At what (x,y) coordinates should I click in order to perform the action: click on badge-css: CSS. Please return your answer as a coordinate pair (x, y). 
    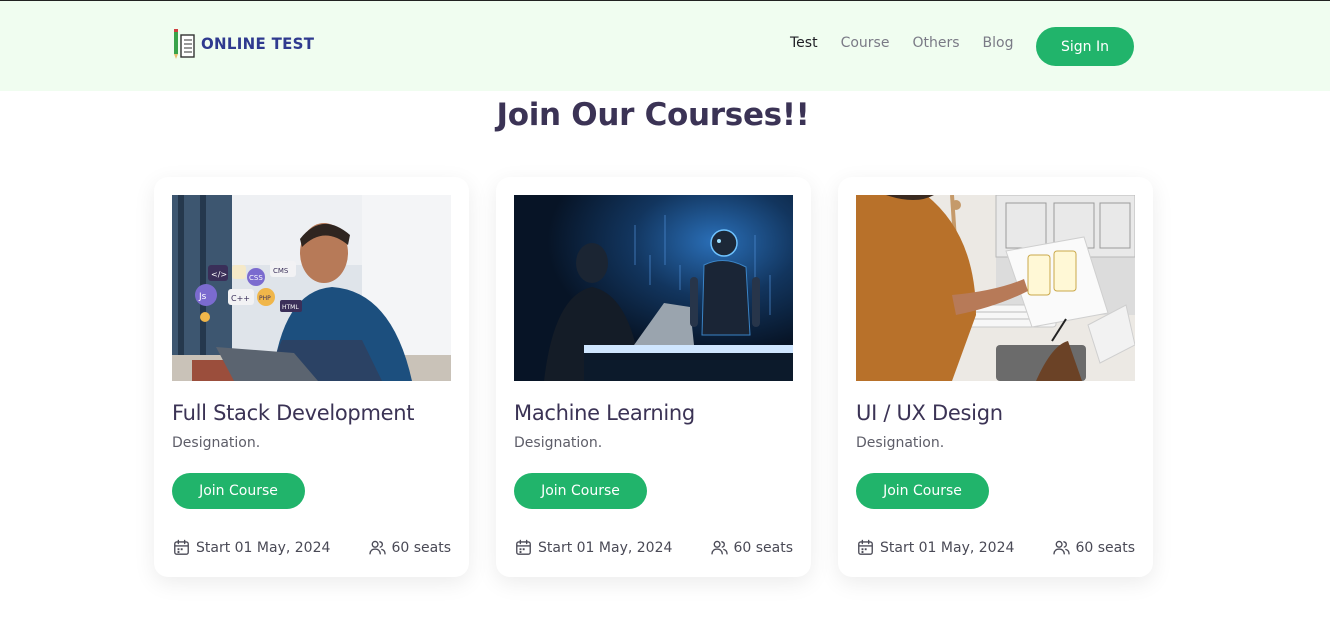
    Looking at the image, I should click on (256, 278).